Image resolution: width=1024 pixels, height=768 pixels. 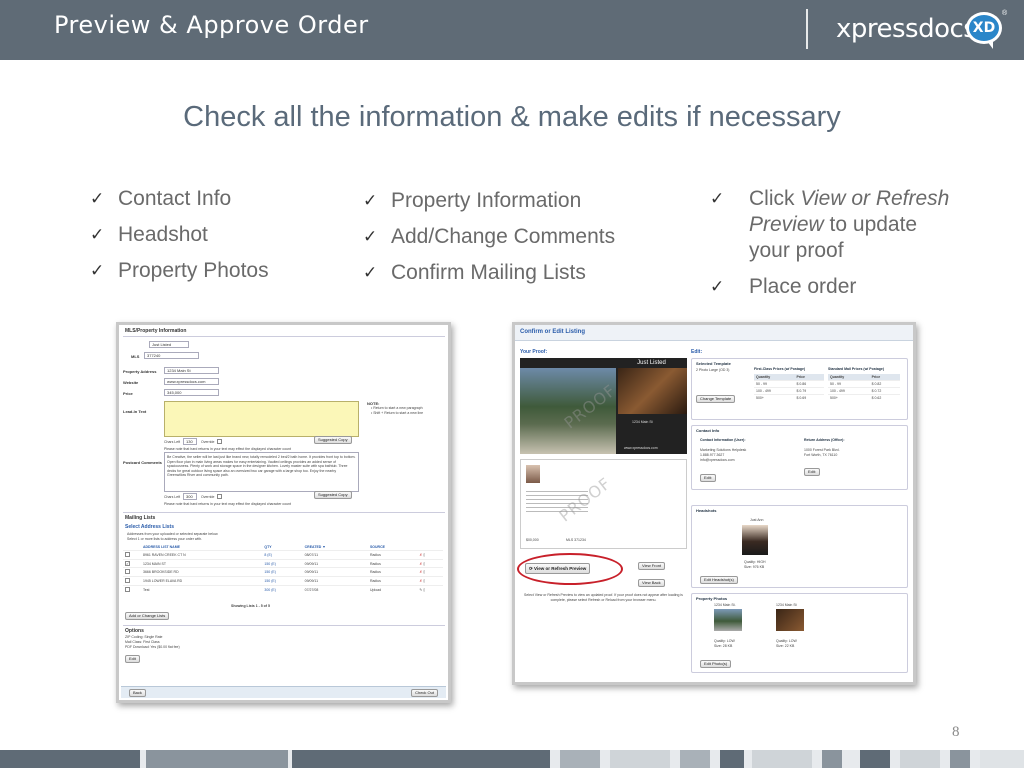 What do you see at coordinates (641, 448) in the screenshot?
I see `proof-website: www.xpressdocs.com` at bounding box center [641, 448].